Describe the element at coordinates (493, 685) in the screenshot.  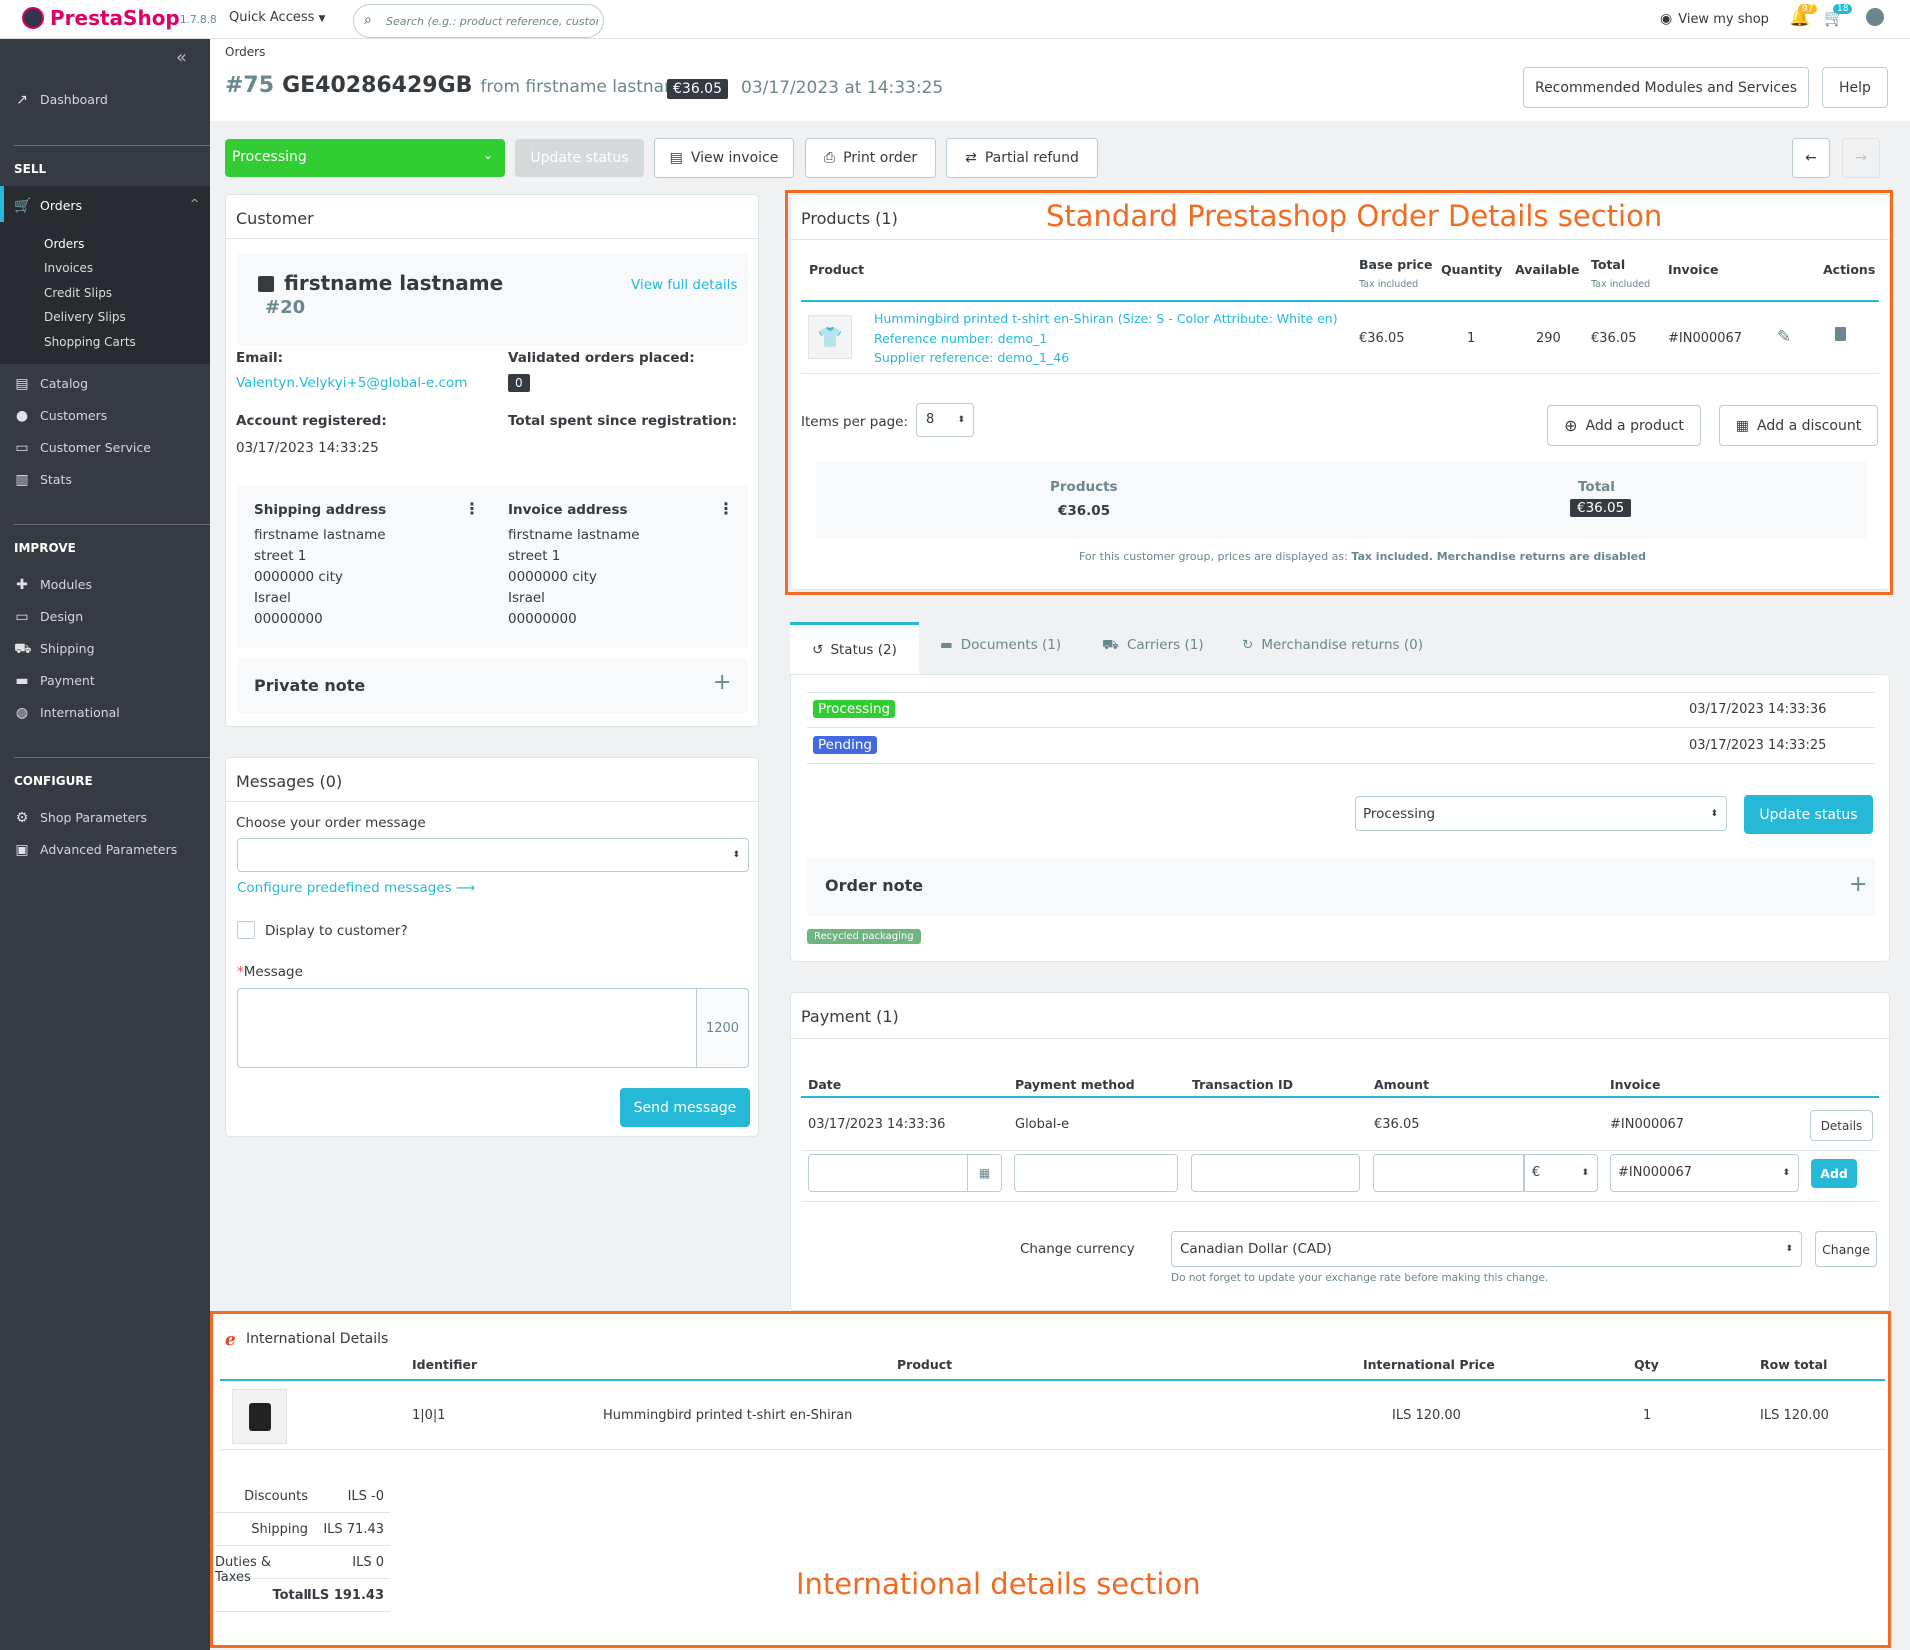
I see `private-note-row: Private note +` at that location.